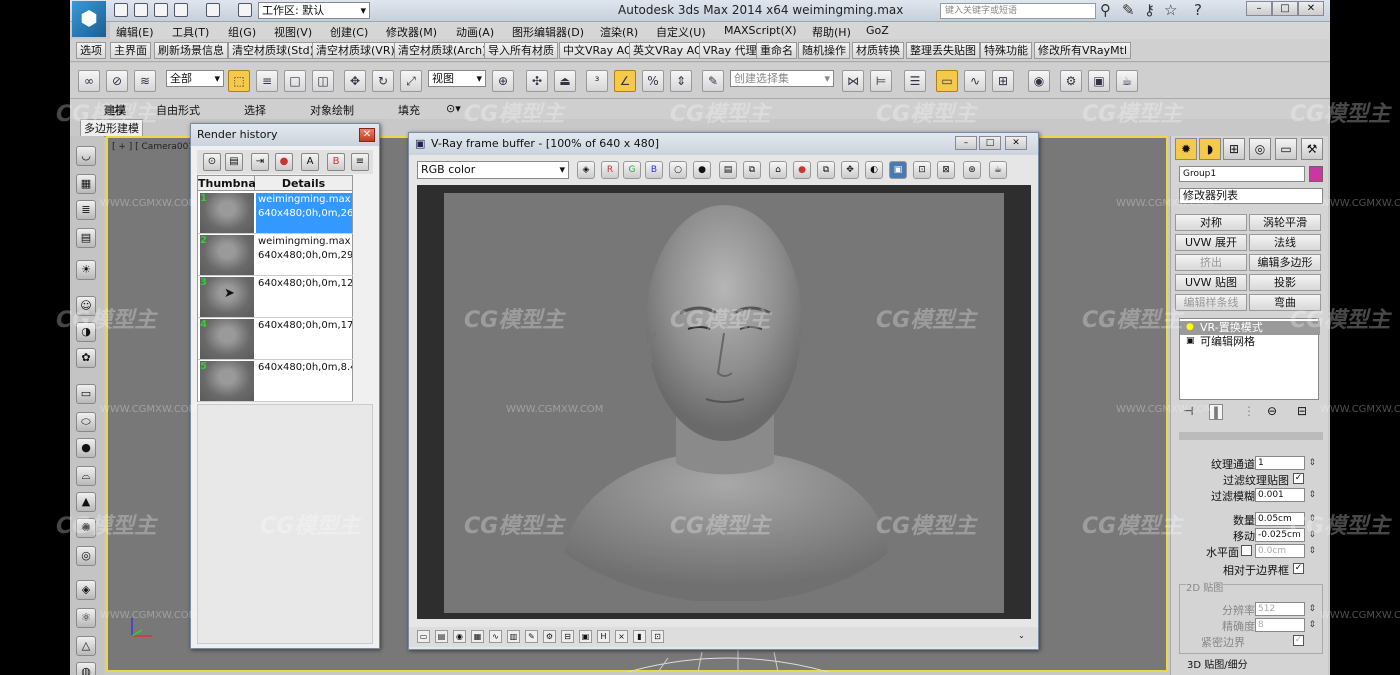 This screenshot has height=675, width=1400. I want to click on save-icon, so click(161, 10).